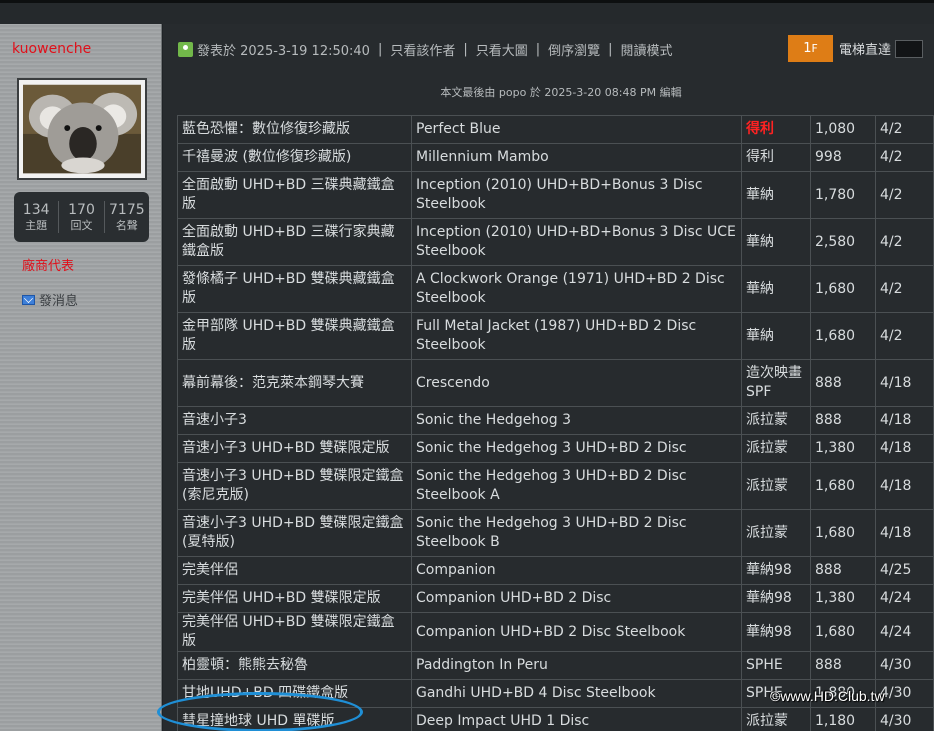 Image resolution: width=934 pixels, height=731 pixels. Describe the element at coordinates (294, 533) in the screenshot. I see `title-zh-cell: 音速小子3 UHD+BD 雙碟限定鐵盒(夏特版)` at that location.